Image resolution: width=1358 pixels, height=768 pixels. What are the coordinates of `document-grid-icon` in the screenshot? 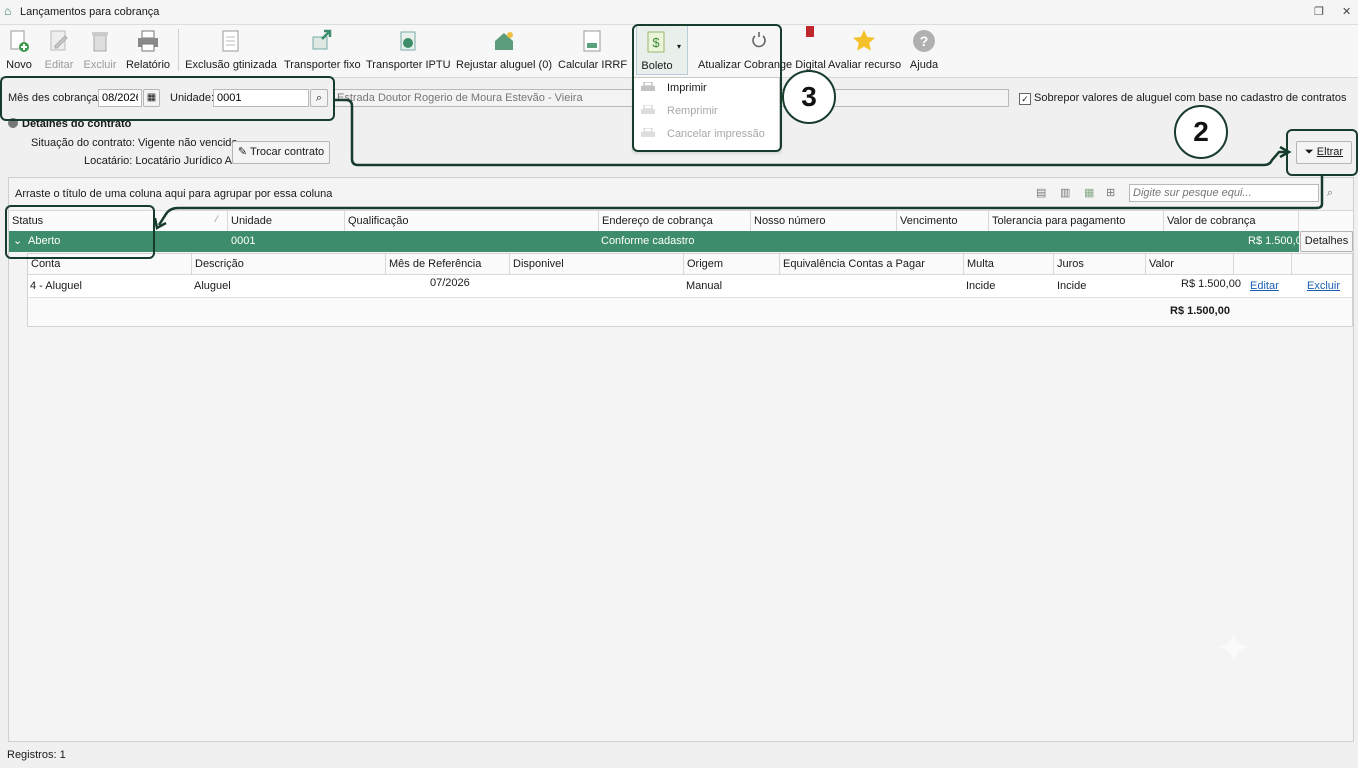 It's located at (230, 41).